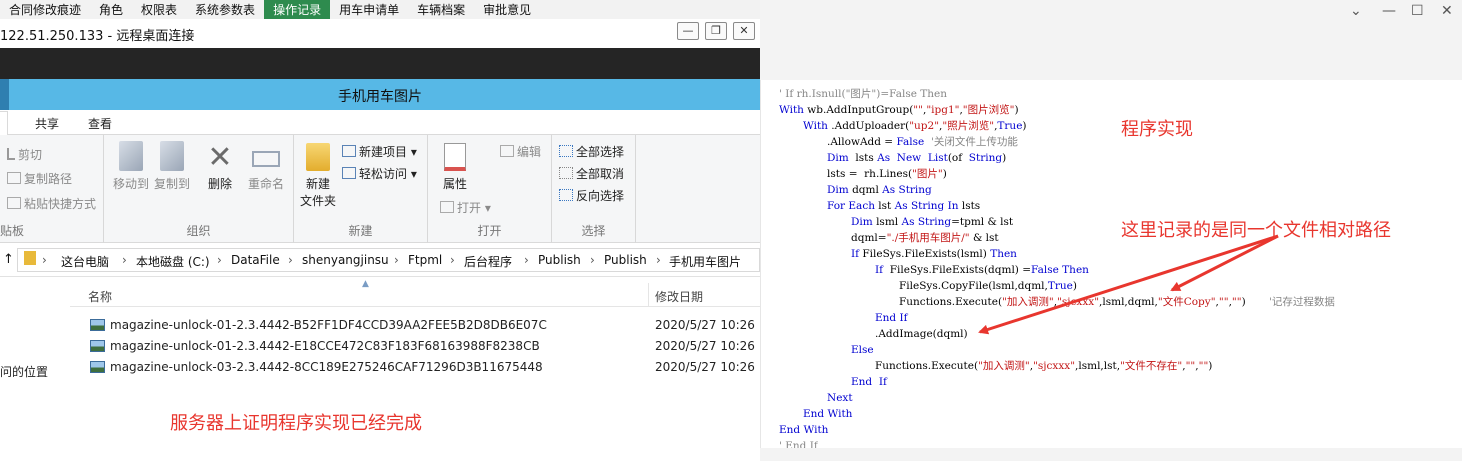 This screenshot has width=1462, height=461. I want to click on arrow-to-copy-log, so click(1224, 263).